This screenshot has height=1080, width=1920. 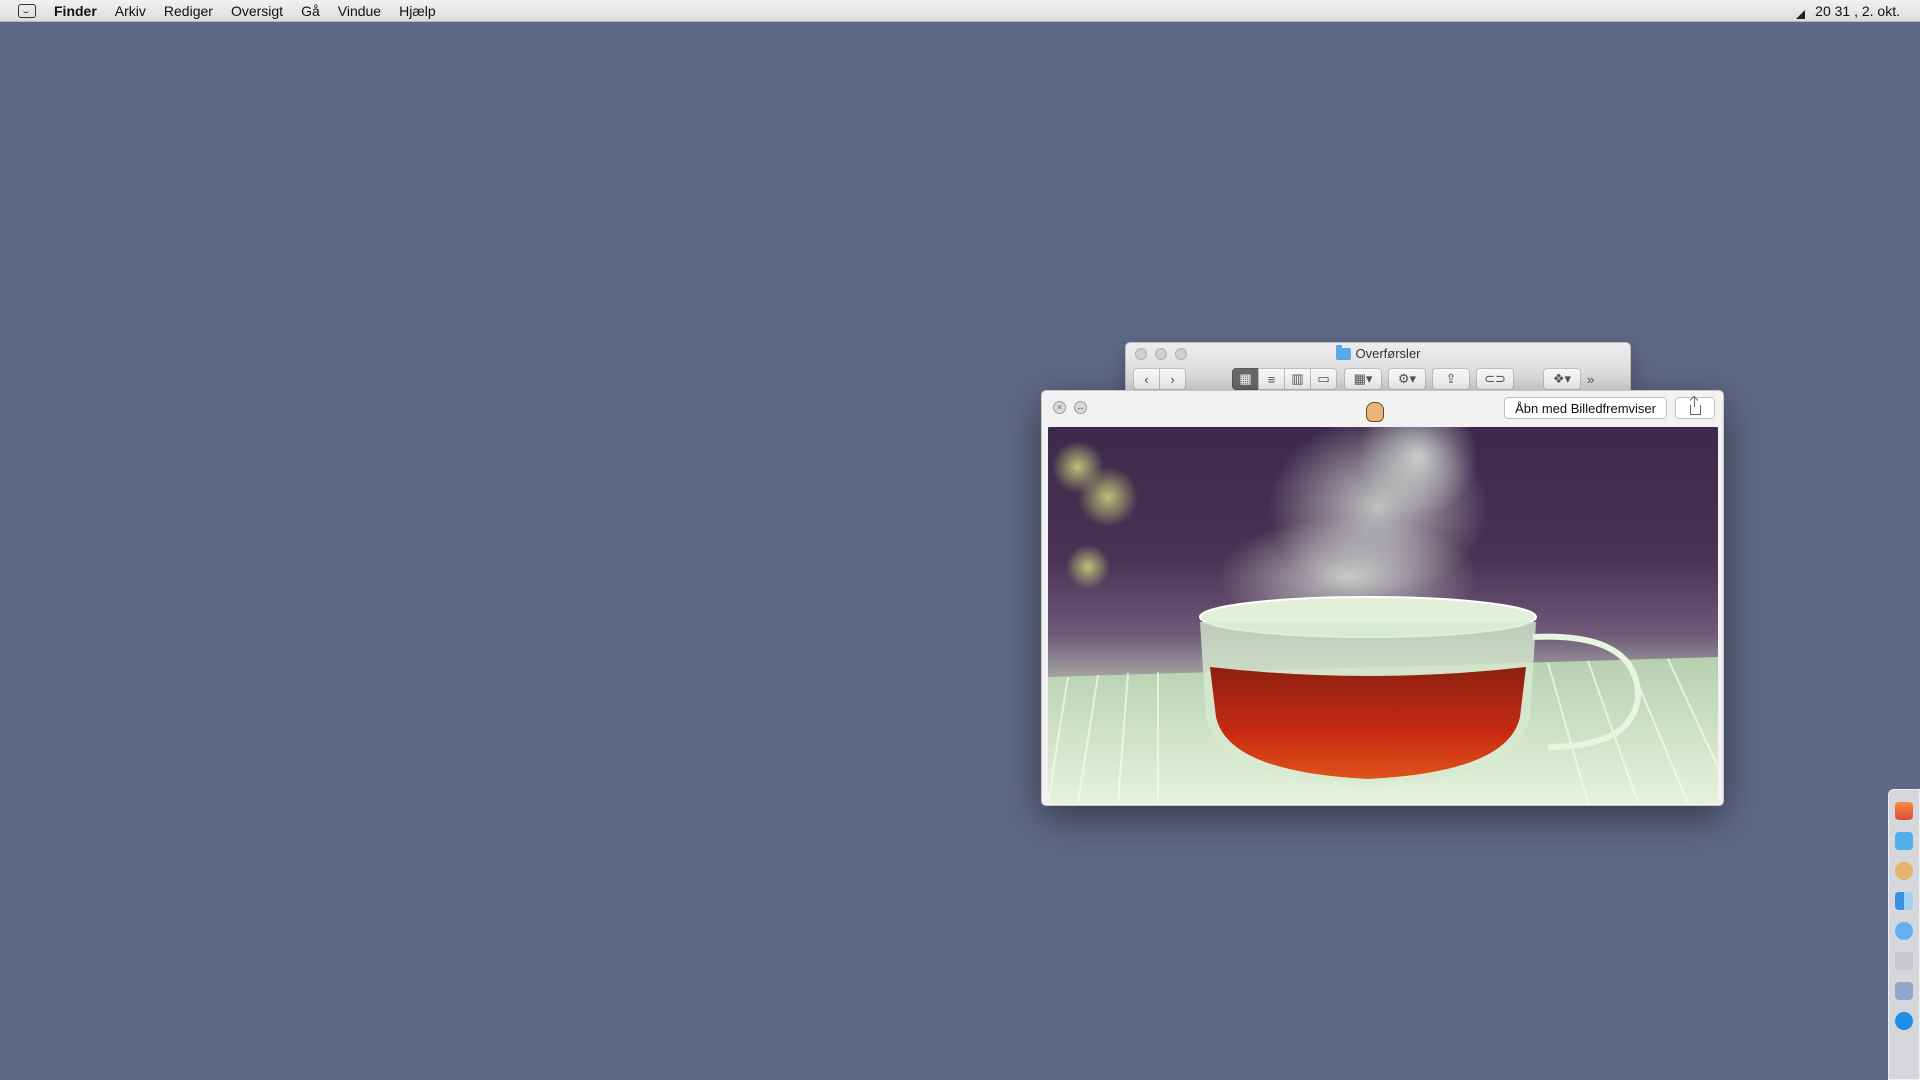 I want to click on menu-arkiv: Arkiv, so click(x=130, y=11).